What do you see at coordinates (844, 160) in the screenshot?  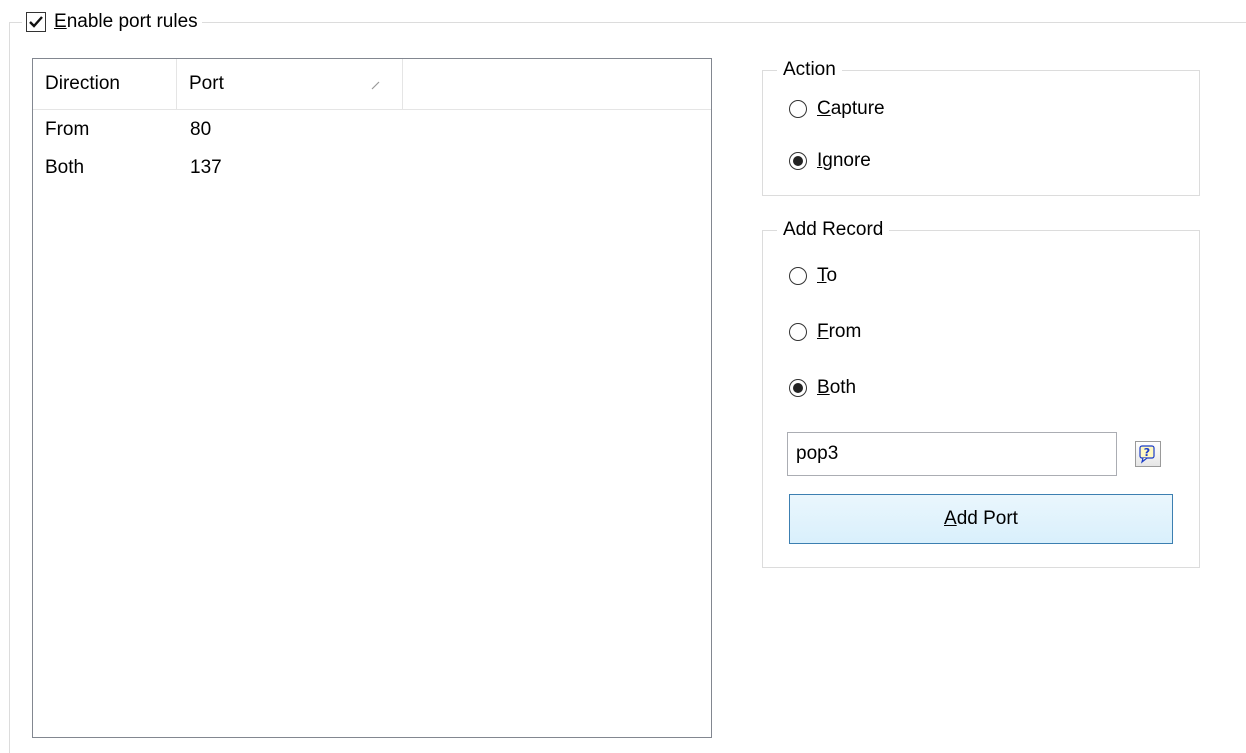 I see `radio-label: Ignore` at bounding box center [844, 160].